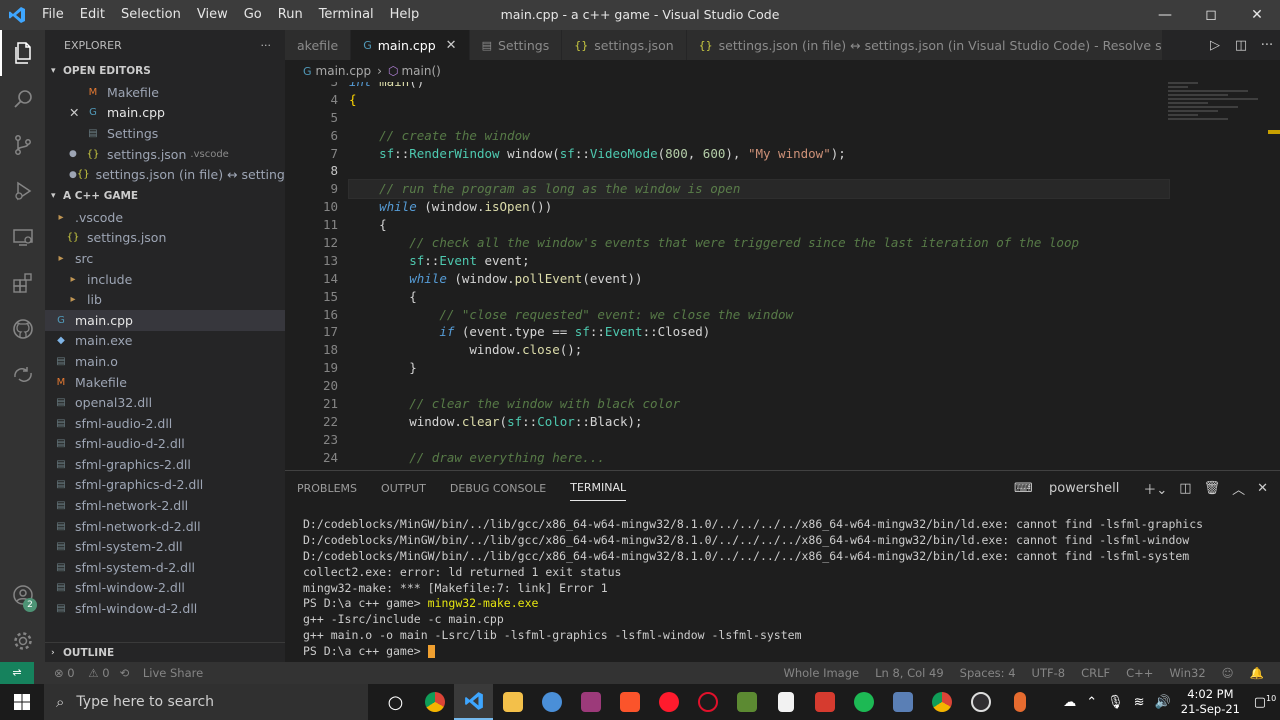 The width and height of the screenshot is (1280, 720). I want to click on file-tree-item: ▸ .vscode, so click(165, 217).